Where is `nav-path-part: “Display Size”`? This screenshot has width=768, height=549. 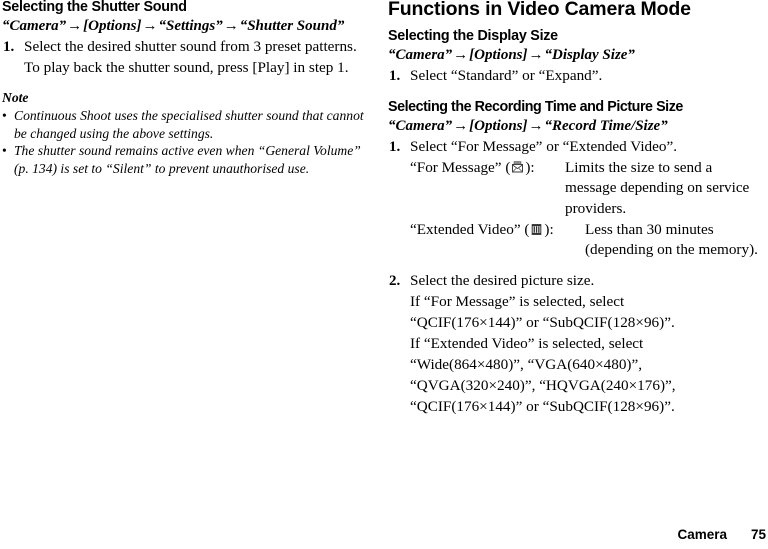 nav-path-part: “Display Size” is located at coordinates (589, 54).